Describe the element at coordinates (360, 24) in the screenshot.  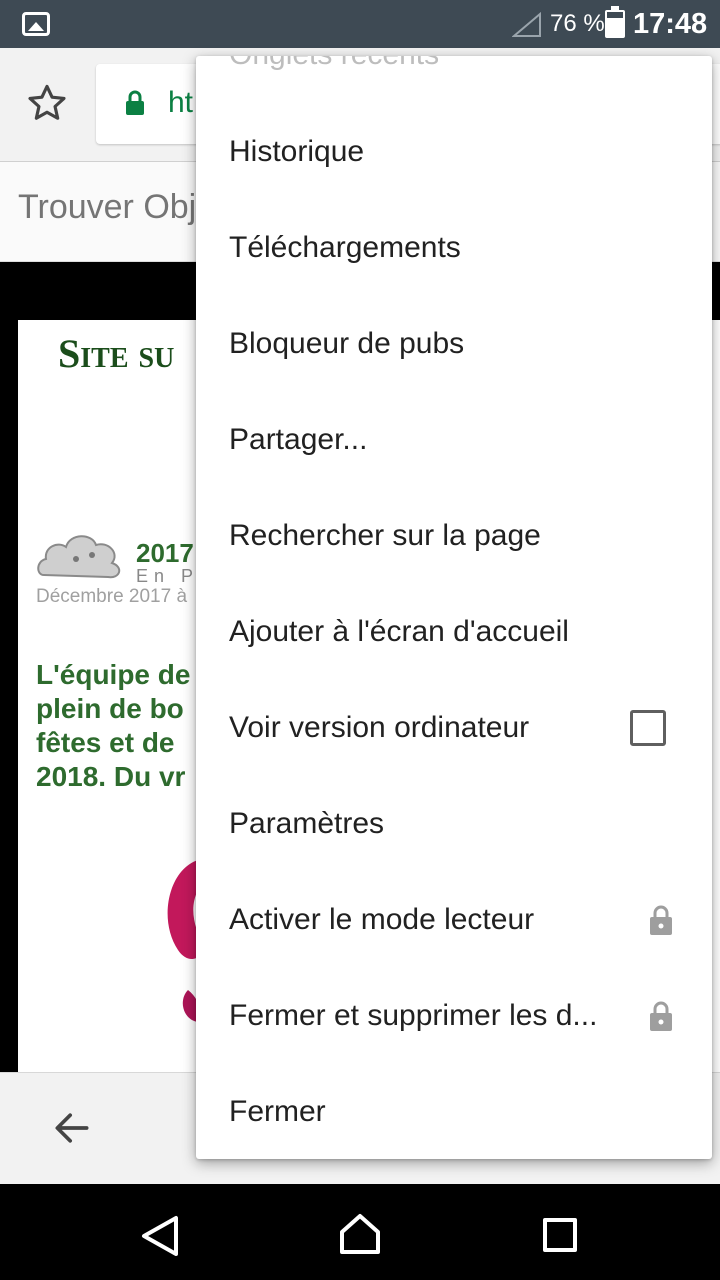
I see `status-bar: 76 % 17:48` at that location.